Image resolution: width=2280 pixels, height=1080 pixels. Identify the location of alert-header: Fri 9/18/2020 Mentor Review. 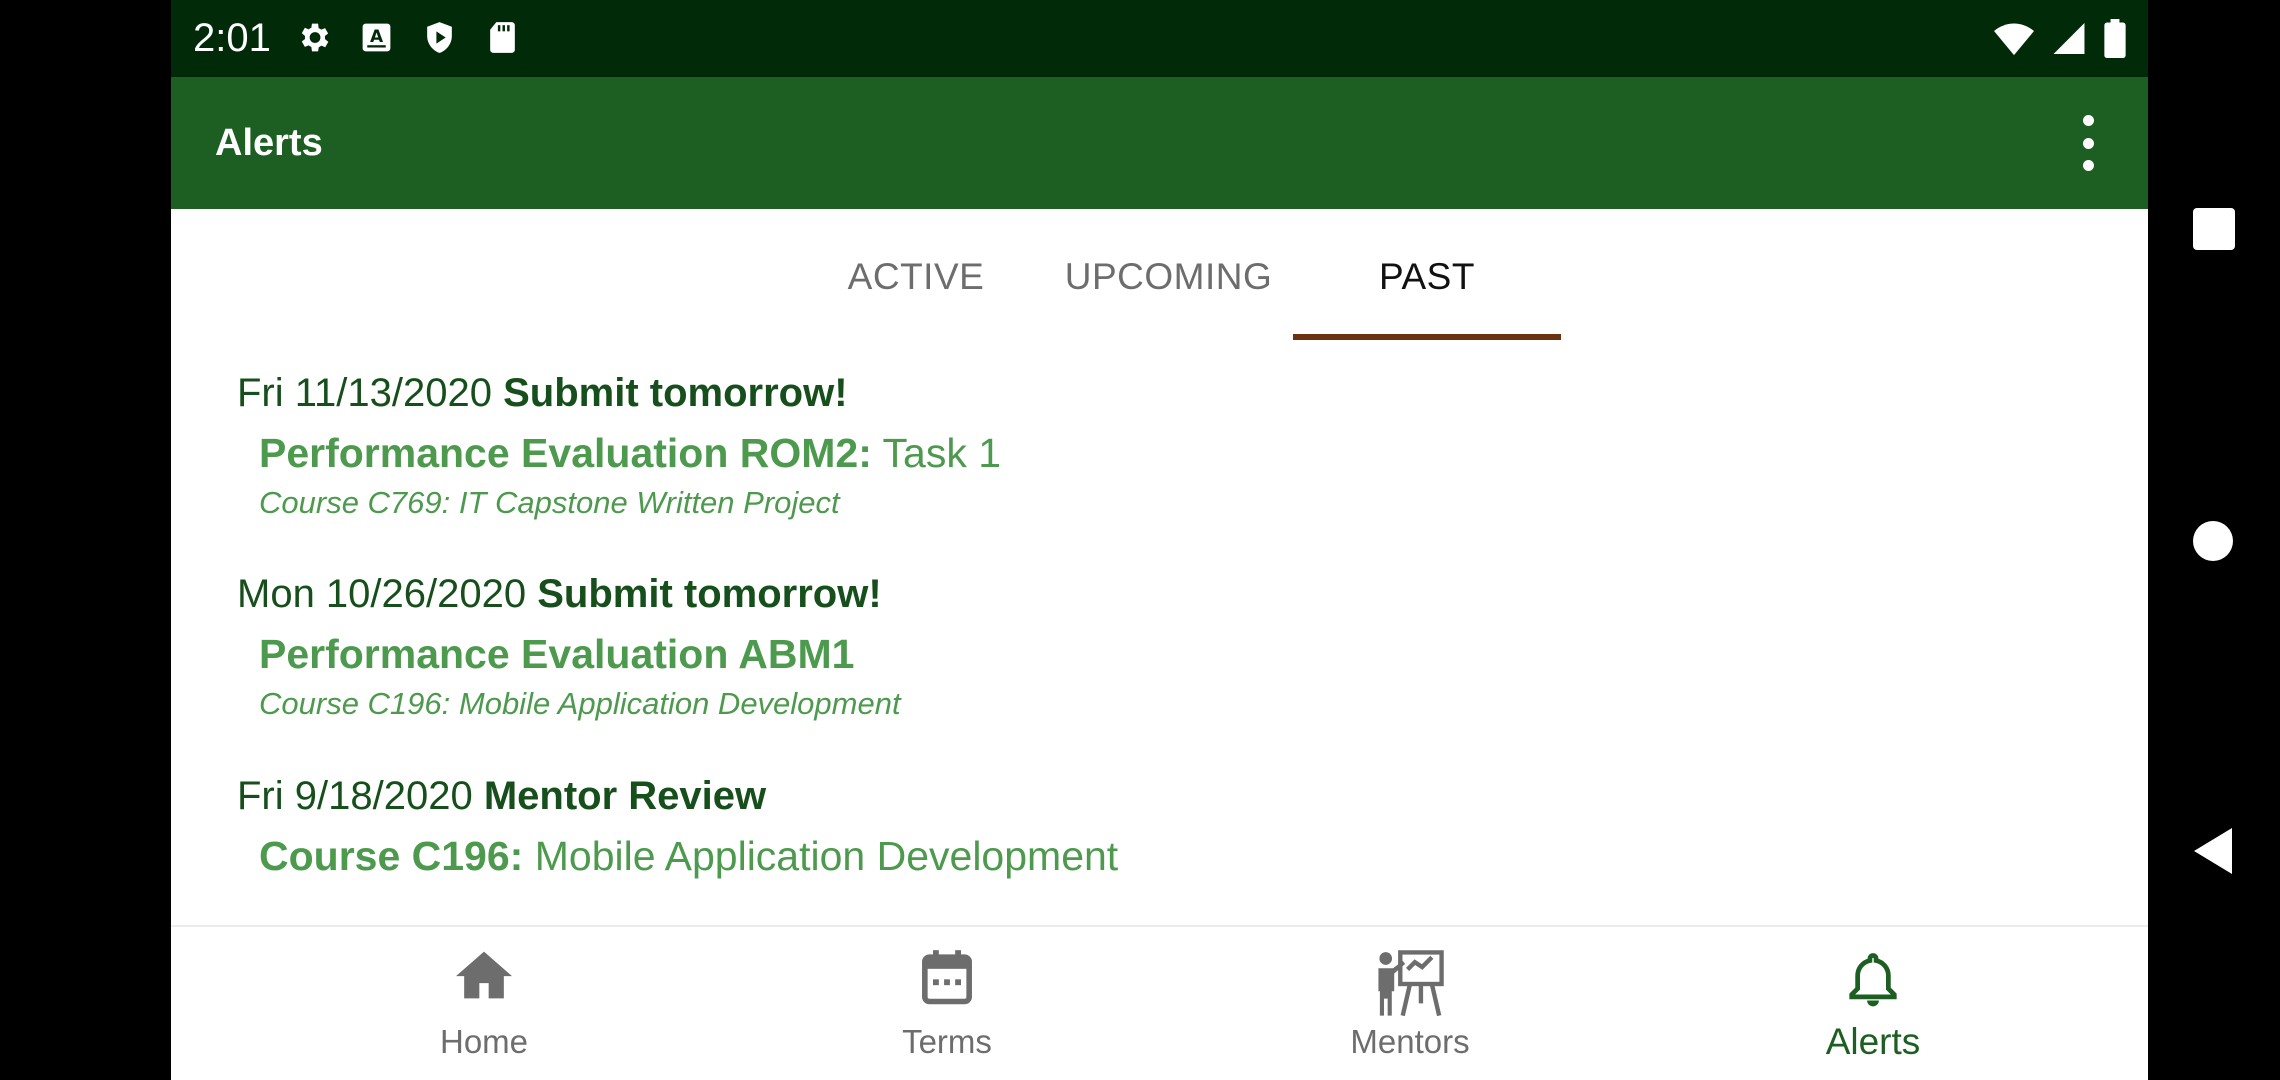
(677, 796).